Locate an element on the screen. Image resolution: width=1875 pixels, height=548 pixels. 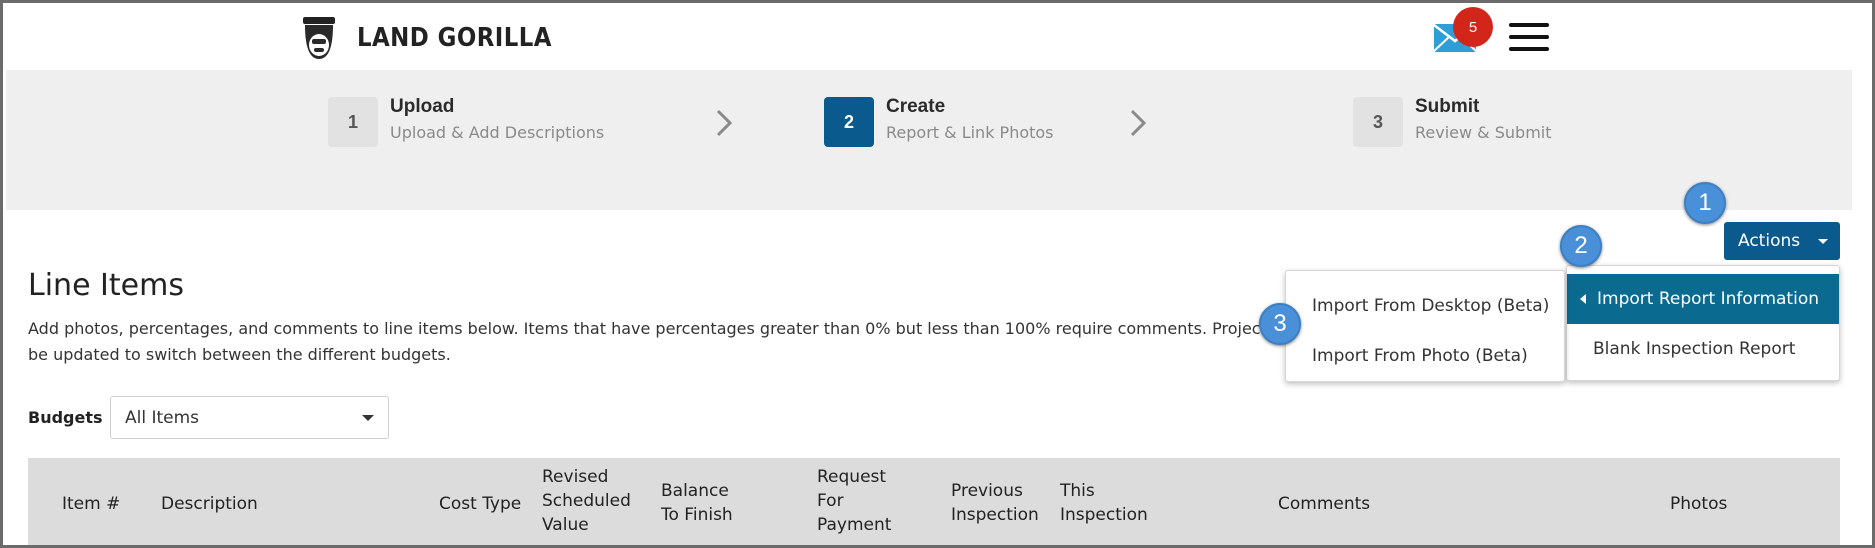
menu-item-label: Import From Photo (Beta) is located at coordinates (1420, 356).